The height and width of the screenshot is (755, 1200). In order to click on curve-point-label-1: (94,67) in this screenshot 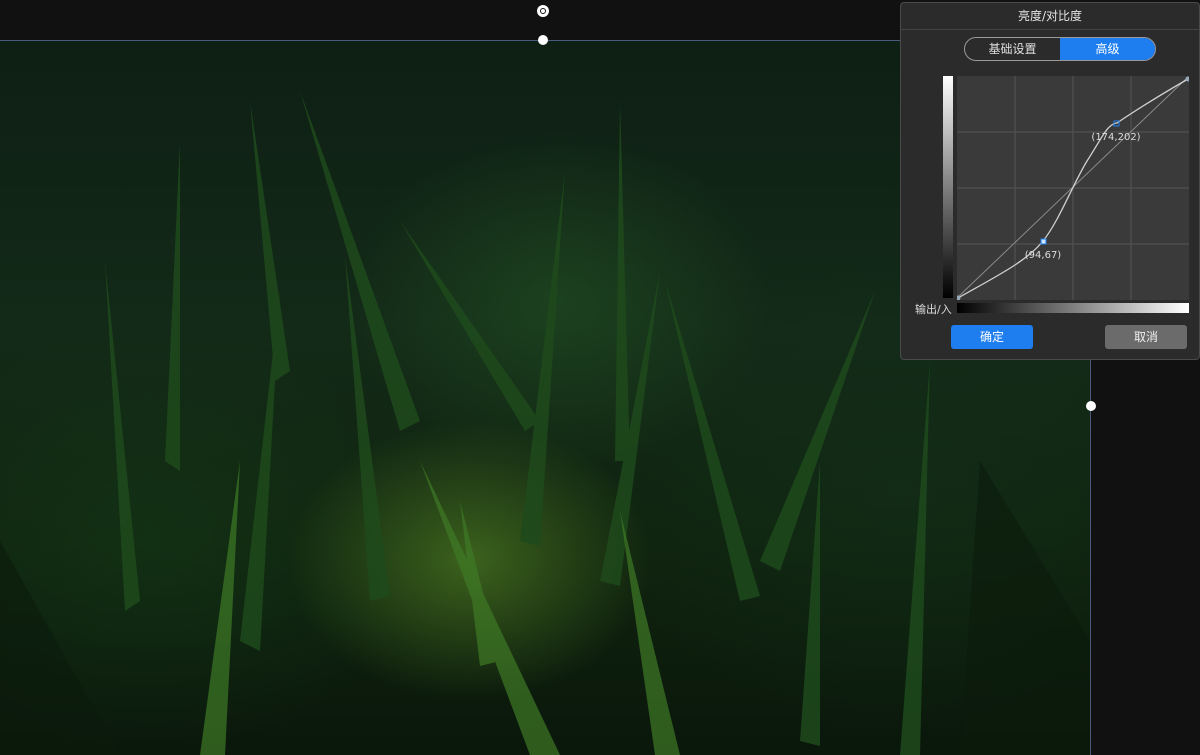, I will do `click(1043, 255)`.